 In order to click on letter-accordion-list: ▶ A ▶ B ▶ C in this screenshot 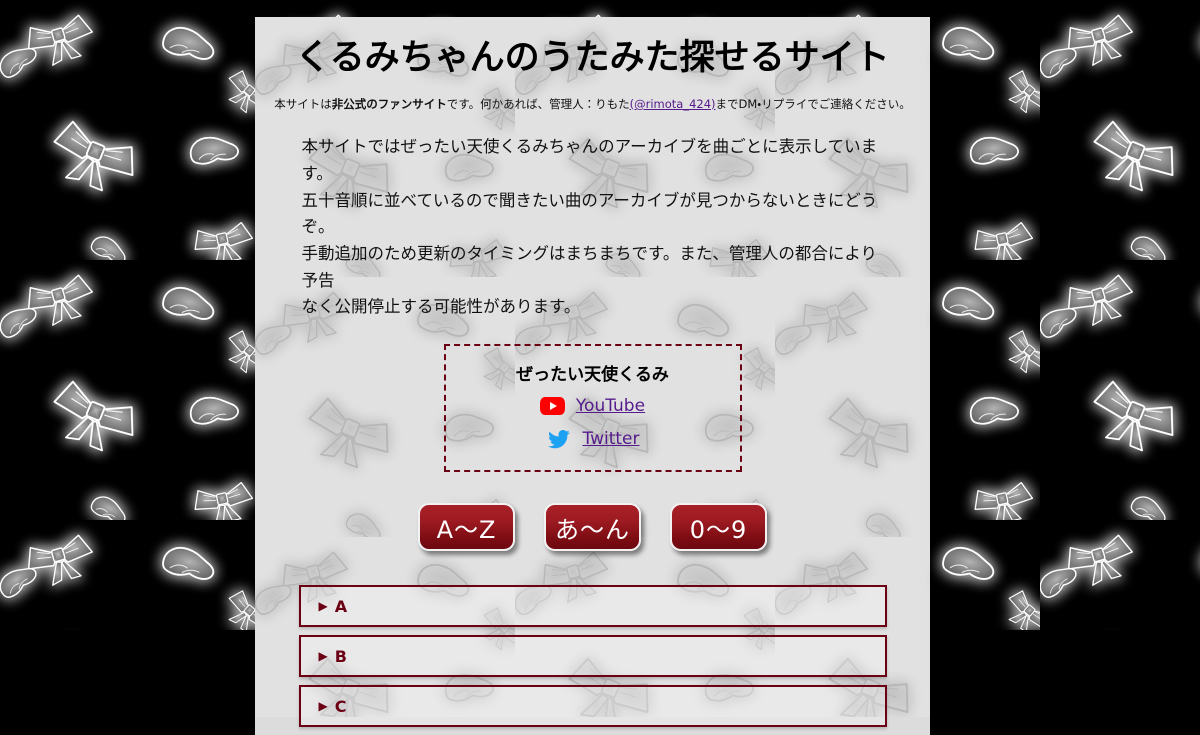, I will do `click(592, 656)`.